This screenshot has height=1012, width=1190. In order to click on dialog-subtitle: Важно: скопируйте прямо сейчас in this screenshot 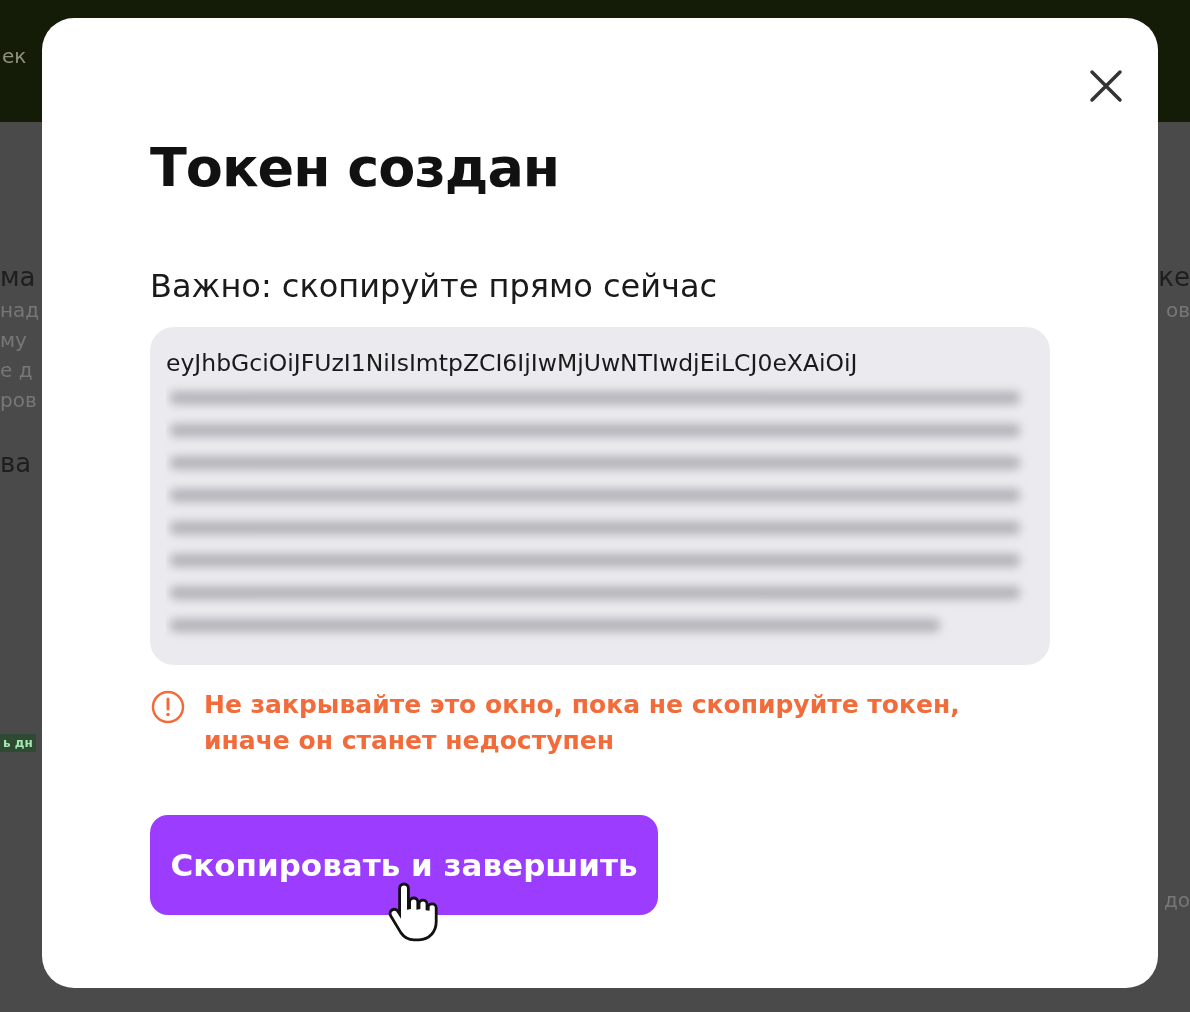, I will do `click(434, 286)`.